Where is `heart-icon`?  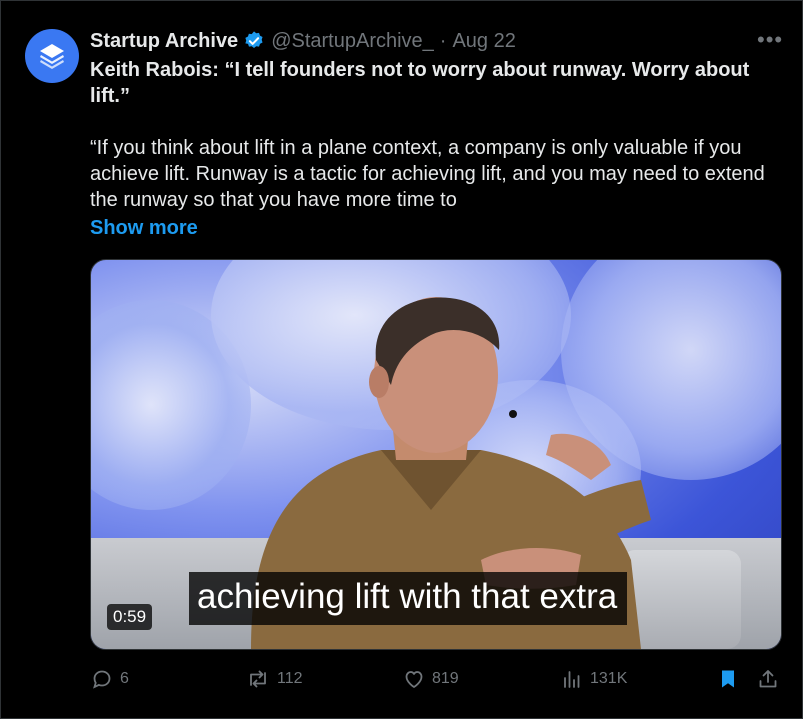 heart-icon is located at coordinates (414, 679).